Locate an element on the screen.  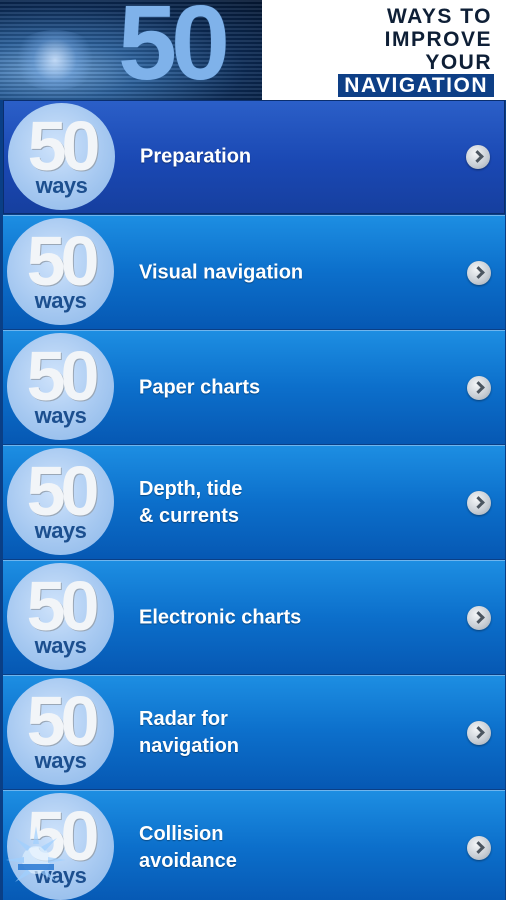
menu-item-label: Depth, tide & currents is located at coordinates (191, 502).